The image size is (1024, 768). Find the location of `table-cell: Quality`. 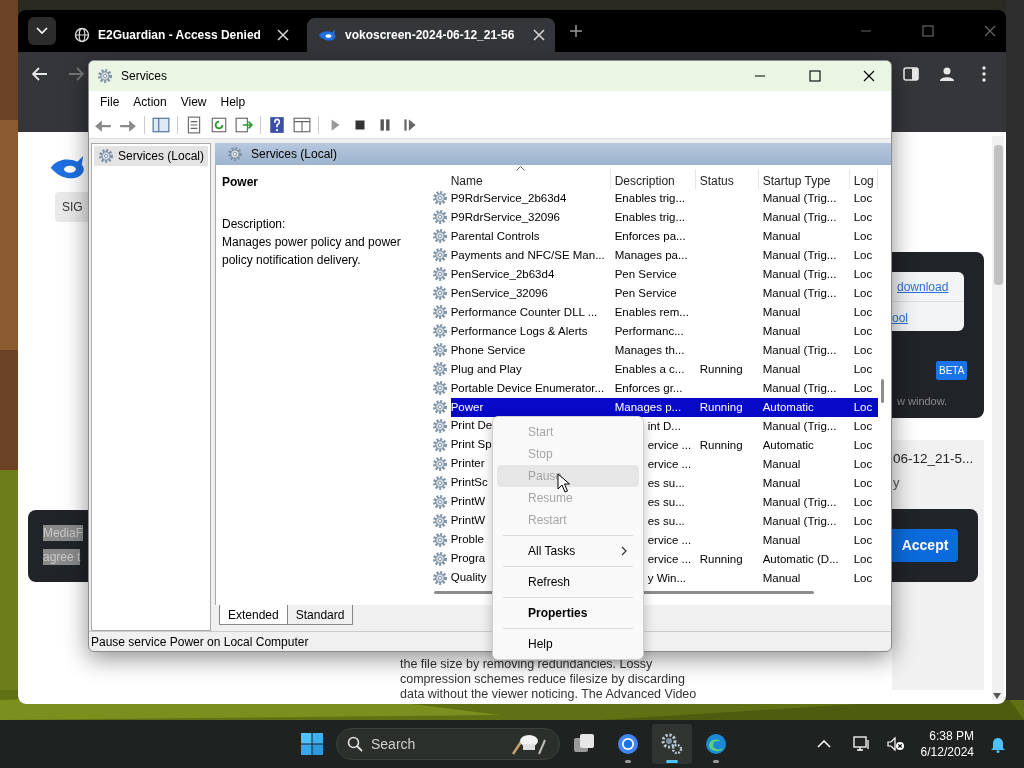

table-cell: Quality is located at coordinates (470, 576).